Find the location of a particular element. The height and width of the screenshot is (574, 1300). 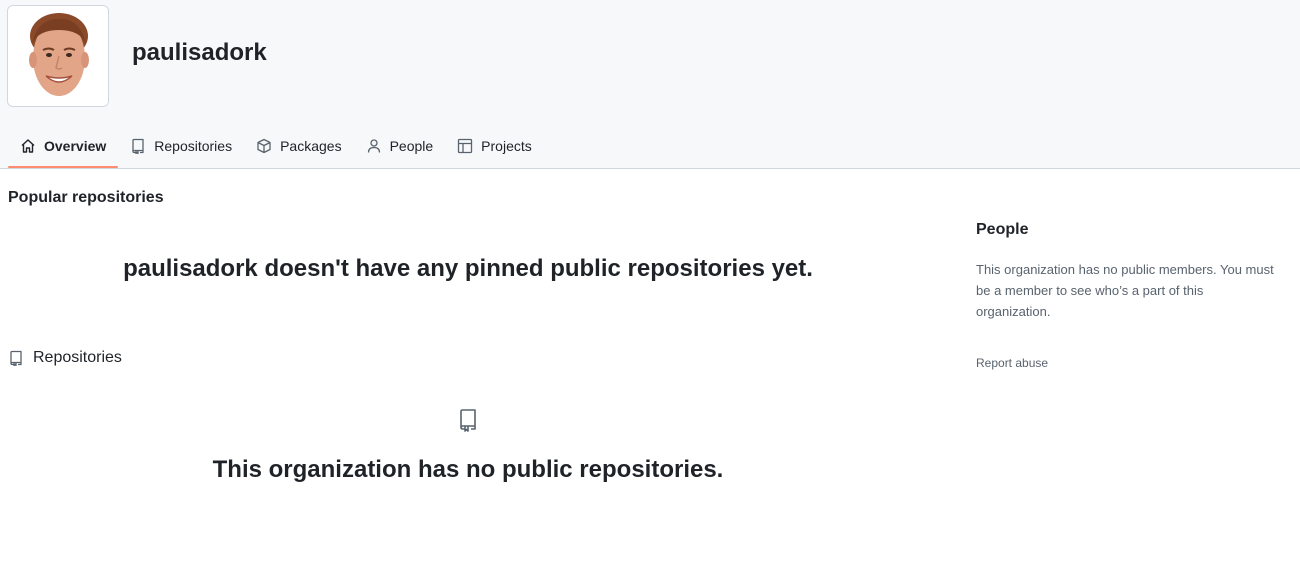

tab-packages: Packages is located at coordinates (298, 145).